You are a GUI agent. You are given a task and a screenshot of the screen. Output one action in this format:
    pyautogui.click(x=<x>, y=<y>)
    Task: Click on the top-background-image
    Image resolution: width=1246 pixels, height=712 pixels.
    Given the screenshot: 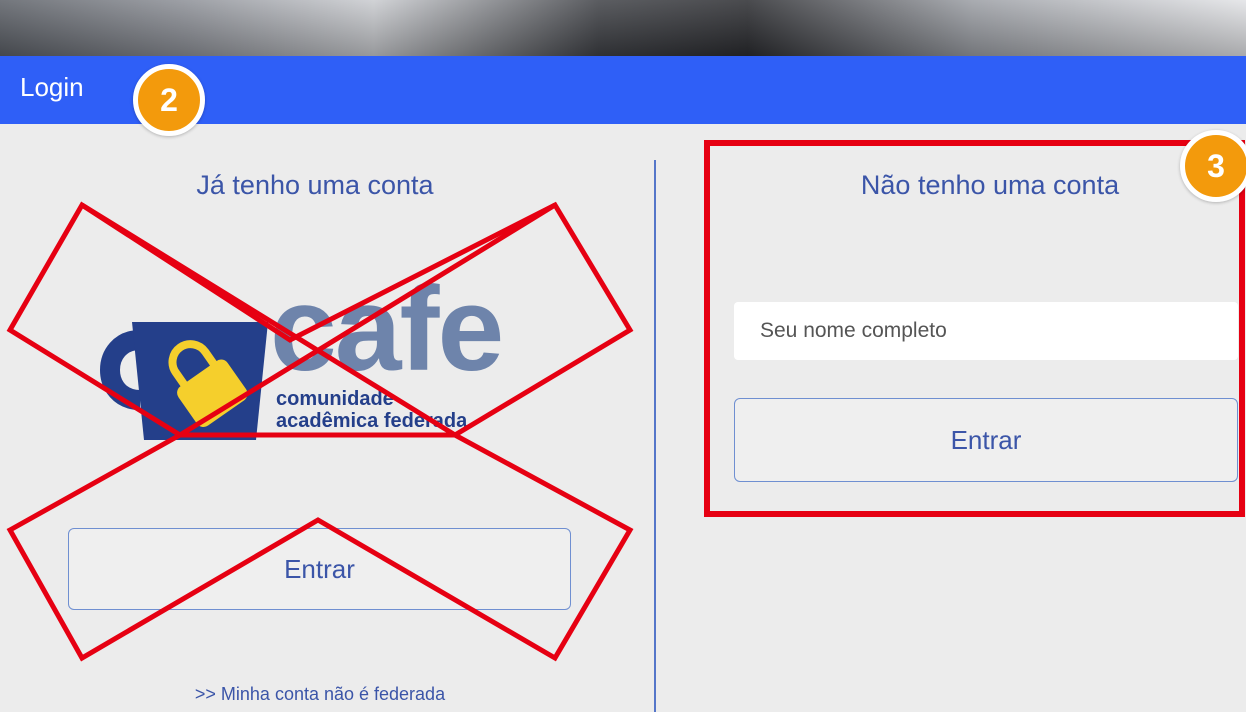 What is the action you would take?
    pyautogui.click(x=623, y=28)
    